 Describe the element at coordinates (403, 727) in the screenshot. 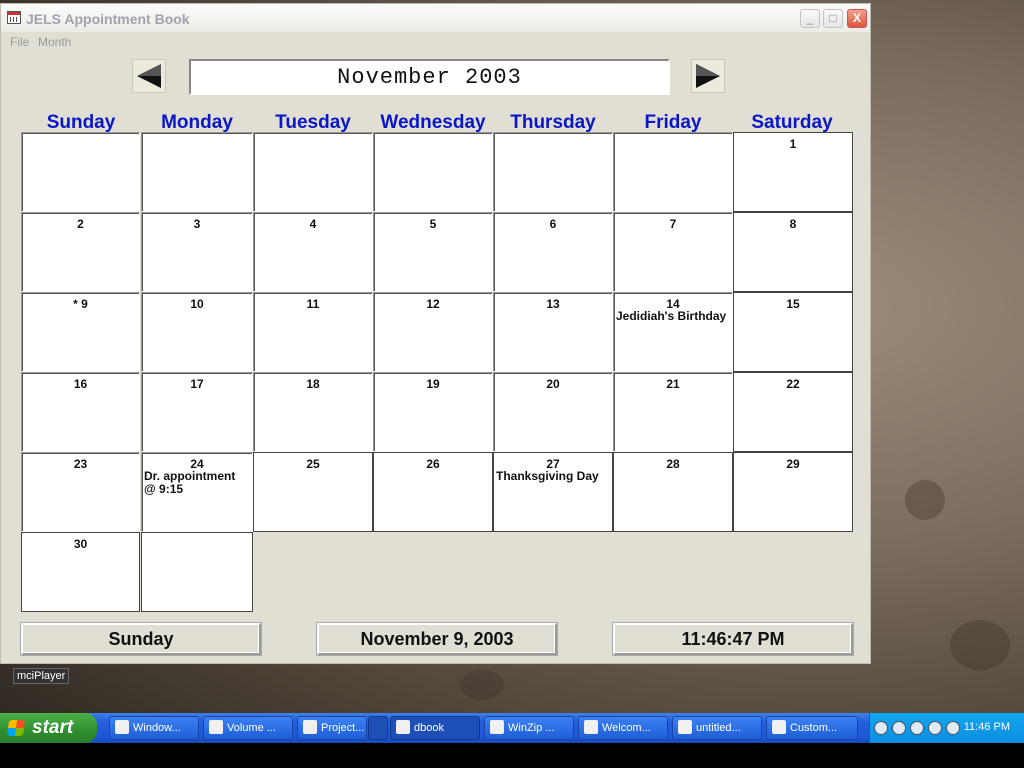

I see `folder-icon` at that location.